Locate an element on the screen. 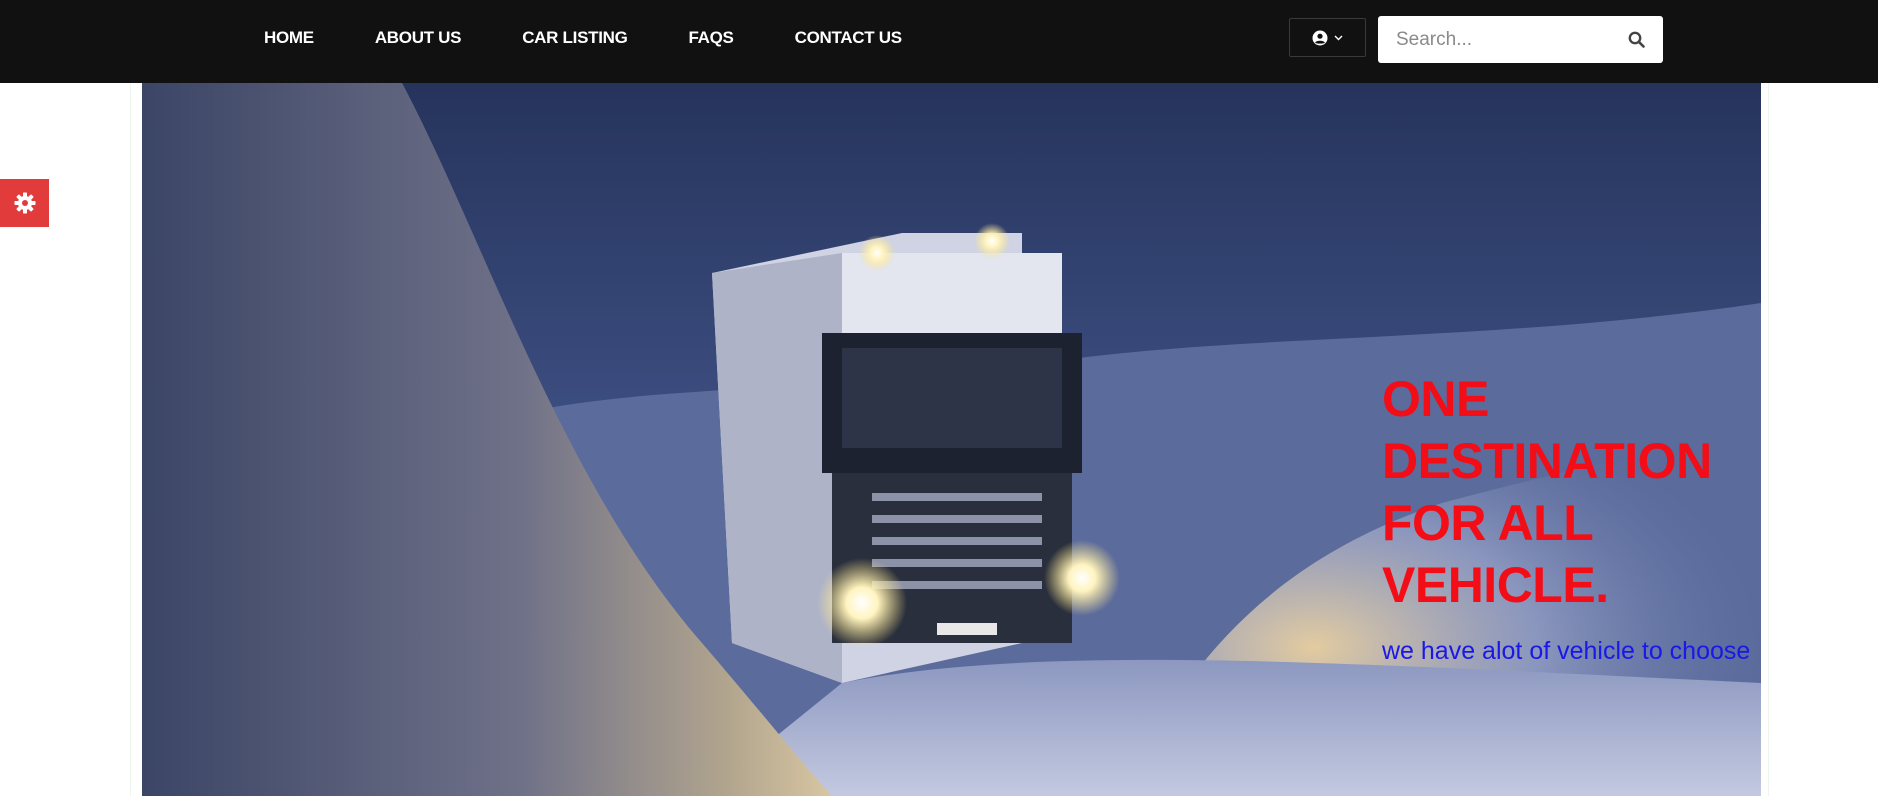 This screenshot has width=1878, height=796. hero-subheadline: we have alot of vehicle to choose is located at coordinates (1566, 651).